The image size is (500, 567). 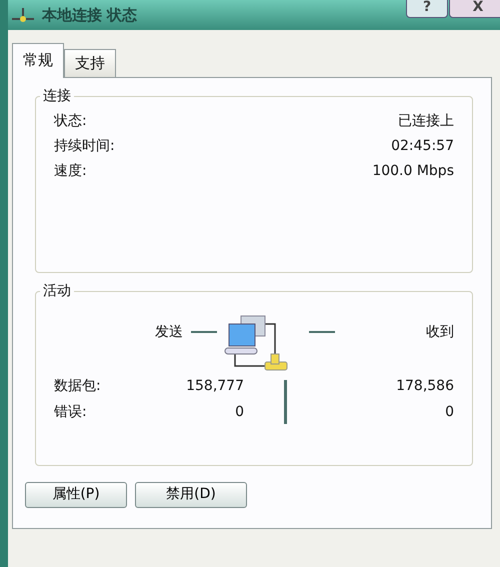 What do you see at coordinates (70, 171) in the screenshot?
I see `field-label: 速度:` at bounding box center [70, 171].